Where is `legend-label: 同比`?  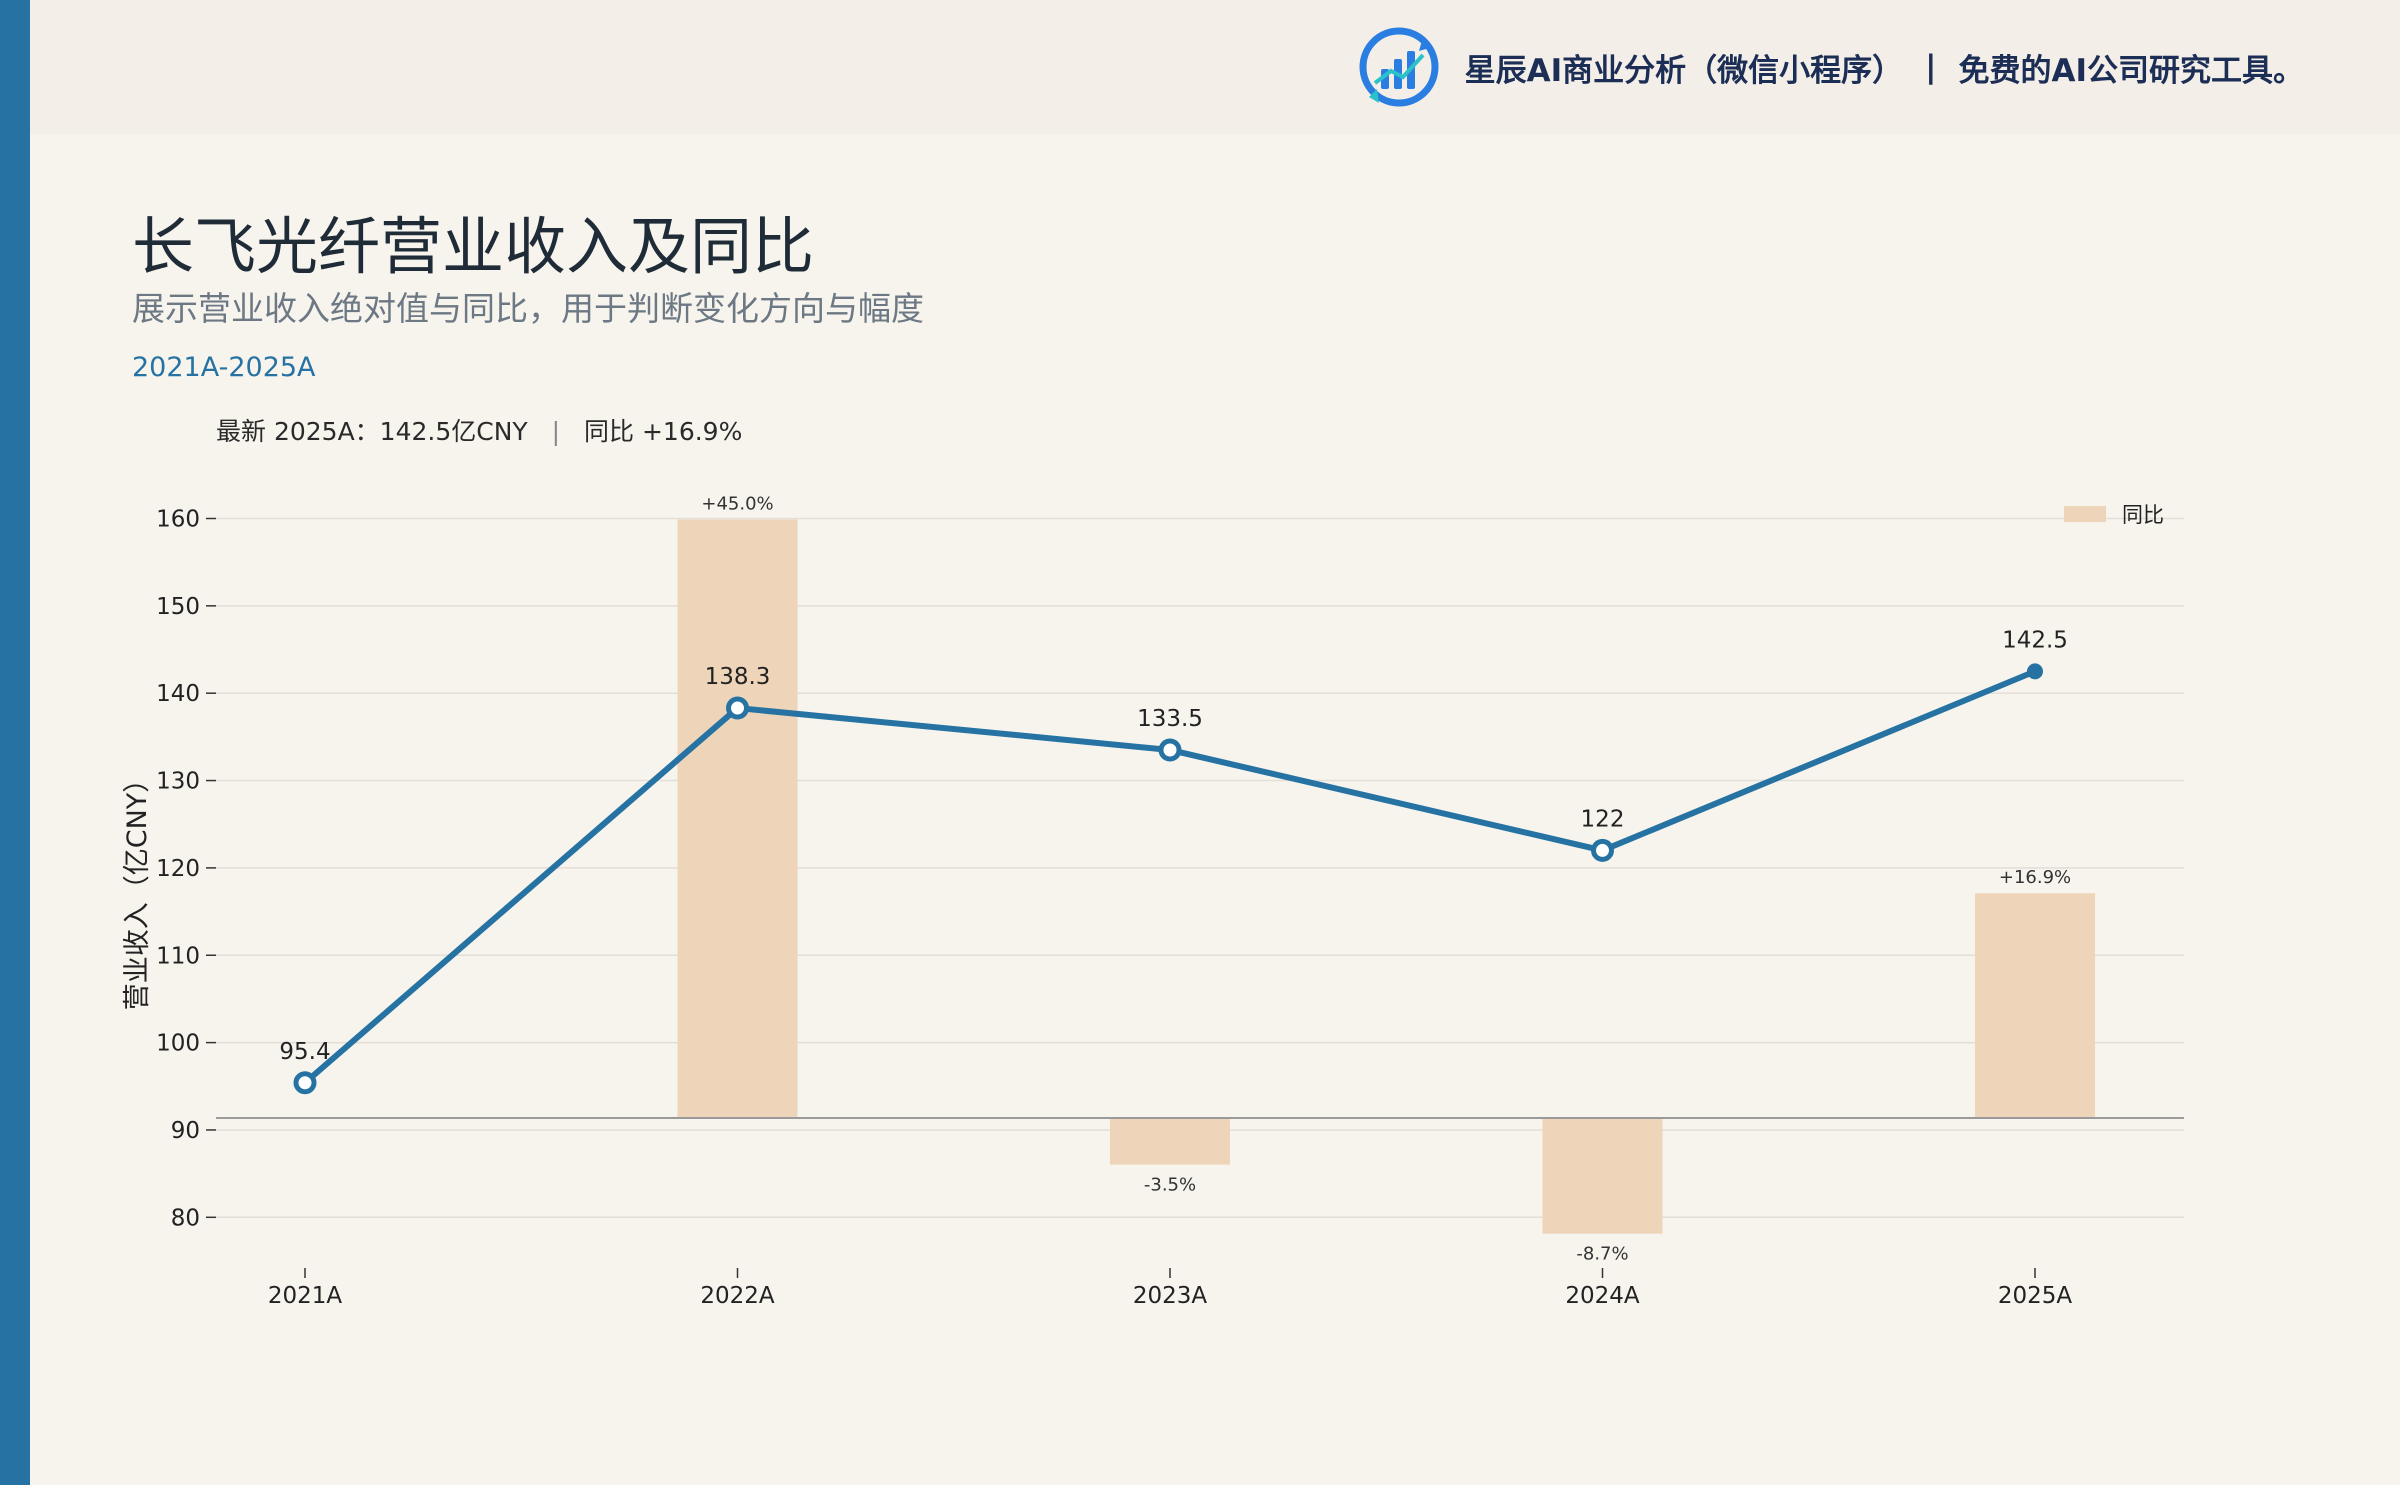
legend-label: 同比 is located at coordinates (2143, 515).